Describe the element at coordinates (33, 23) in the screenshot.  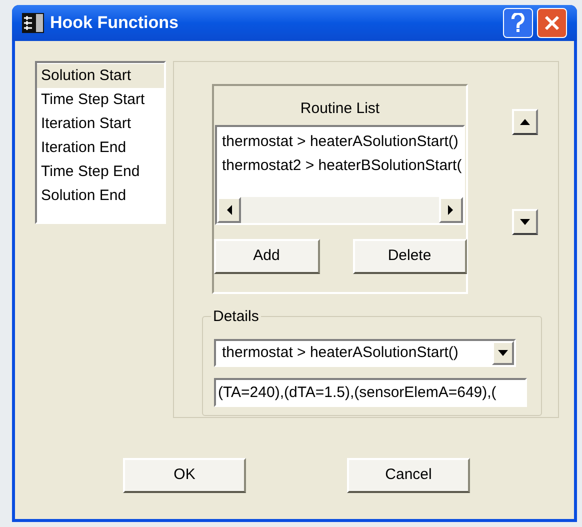
I see `app-icon` at that location.